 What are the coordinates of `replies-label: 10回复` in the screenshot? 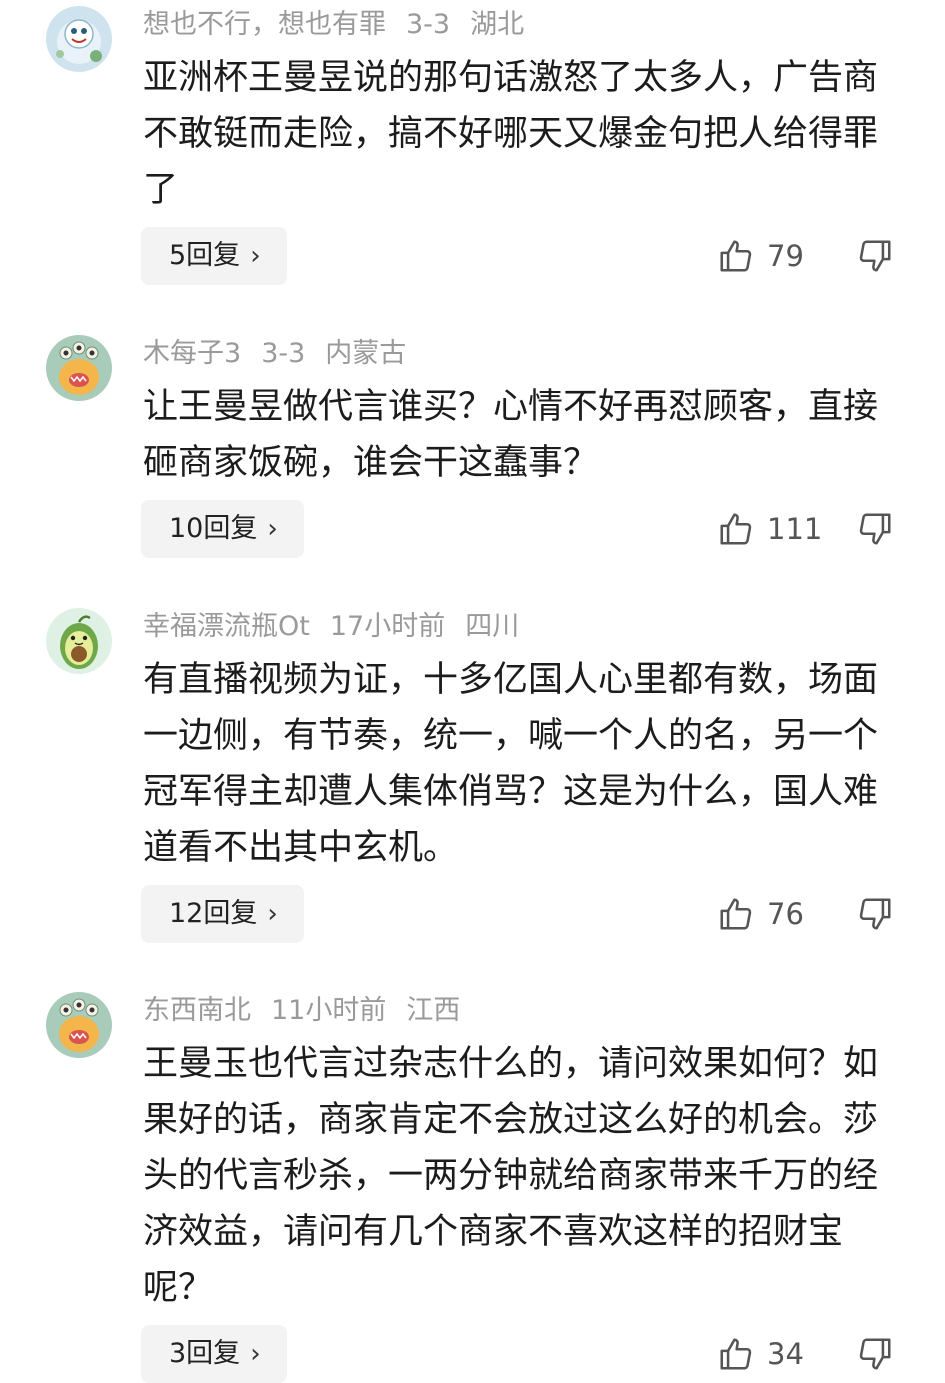 It's located at (213, 528).